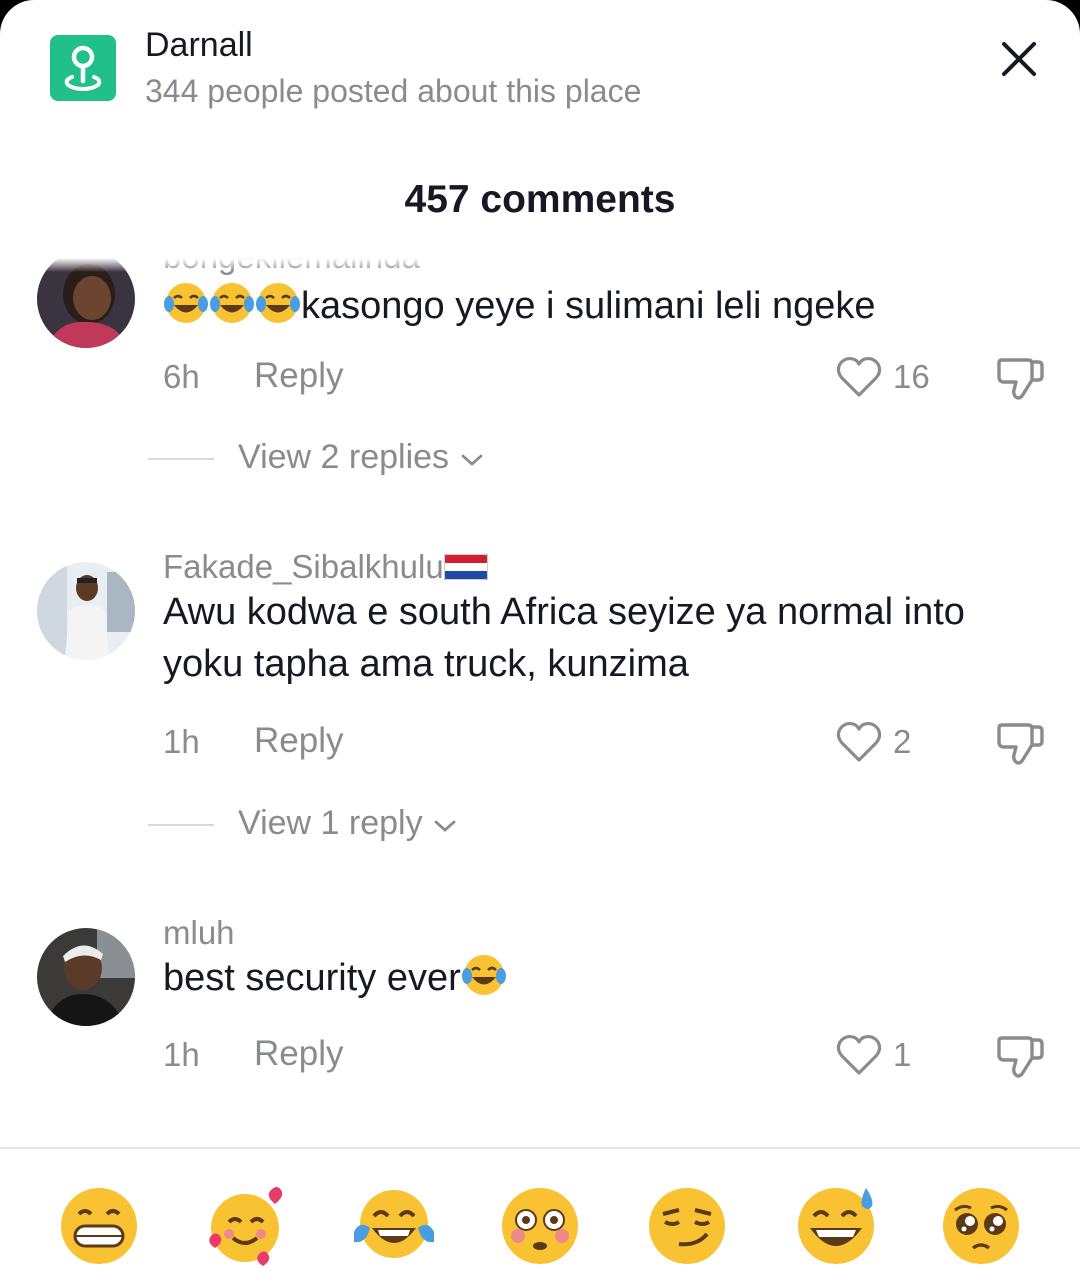 The width and height of the screenshot is (1080, 1282). I want to click on comment-text-body: kasongo yeye i sulimani leli ngeke, so click(588, 306).